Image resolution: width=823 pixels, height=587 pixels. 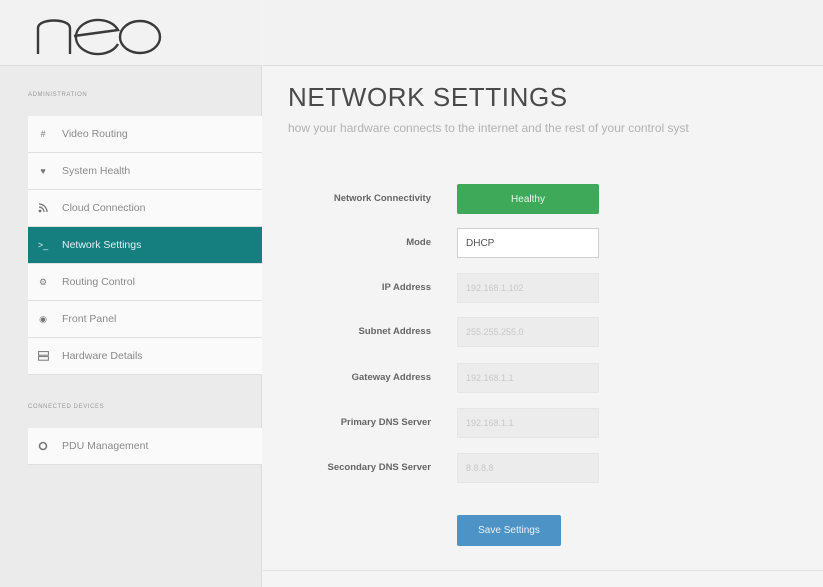 What do you see at coordinates (105, 446) in the screenshot?
I see `sidebar-item-label: PDU Management` at bounding box center [105, 446].